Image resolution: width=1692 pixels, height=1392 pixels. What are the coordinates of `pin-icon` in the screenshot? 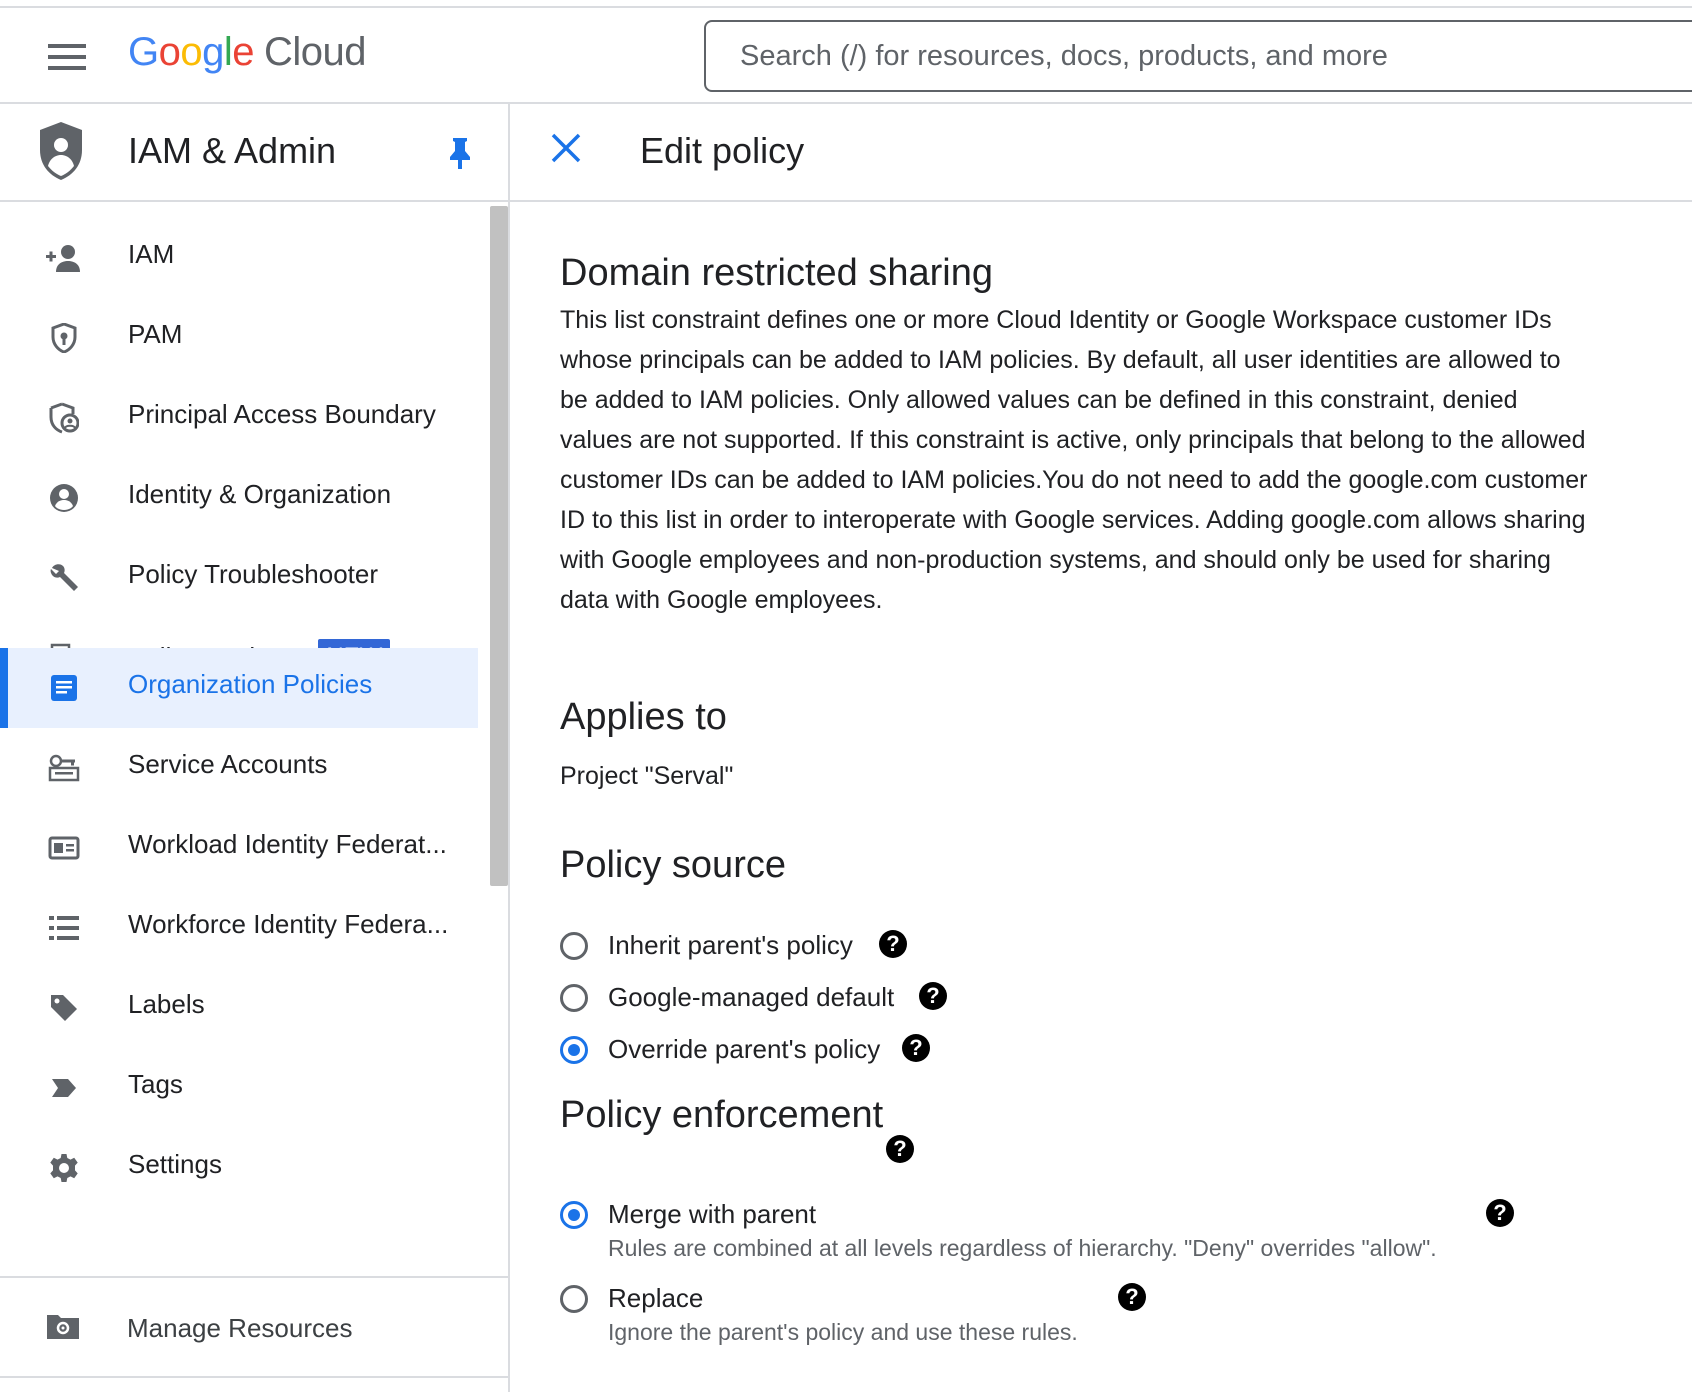 It's located at (460, 153).